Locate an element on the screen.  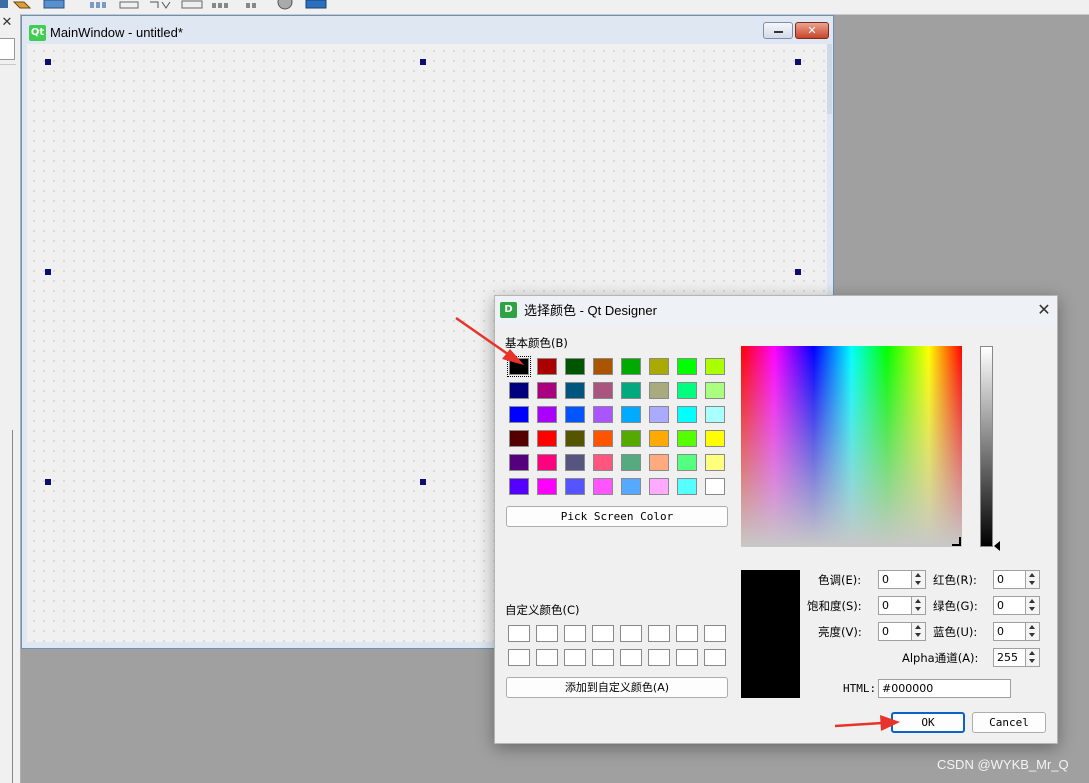
html-hex-input: #000000 is located at coordinates (944, 688).